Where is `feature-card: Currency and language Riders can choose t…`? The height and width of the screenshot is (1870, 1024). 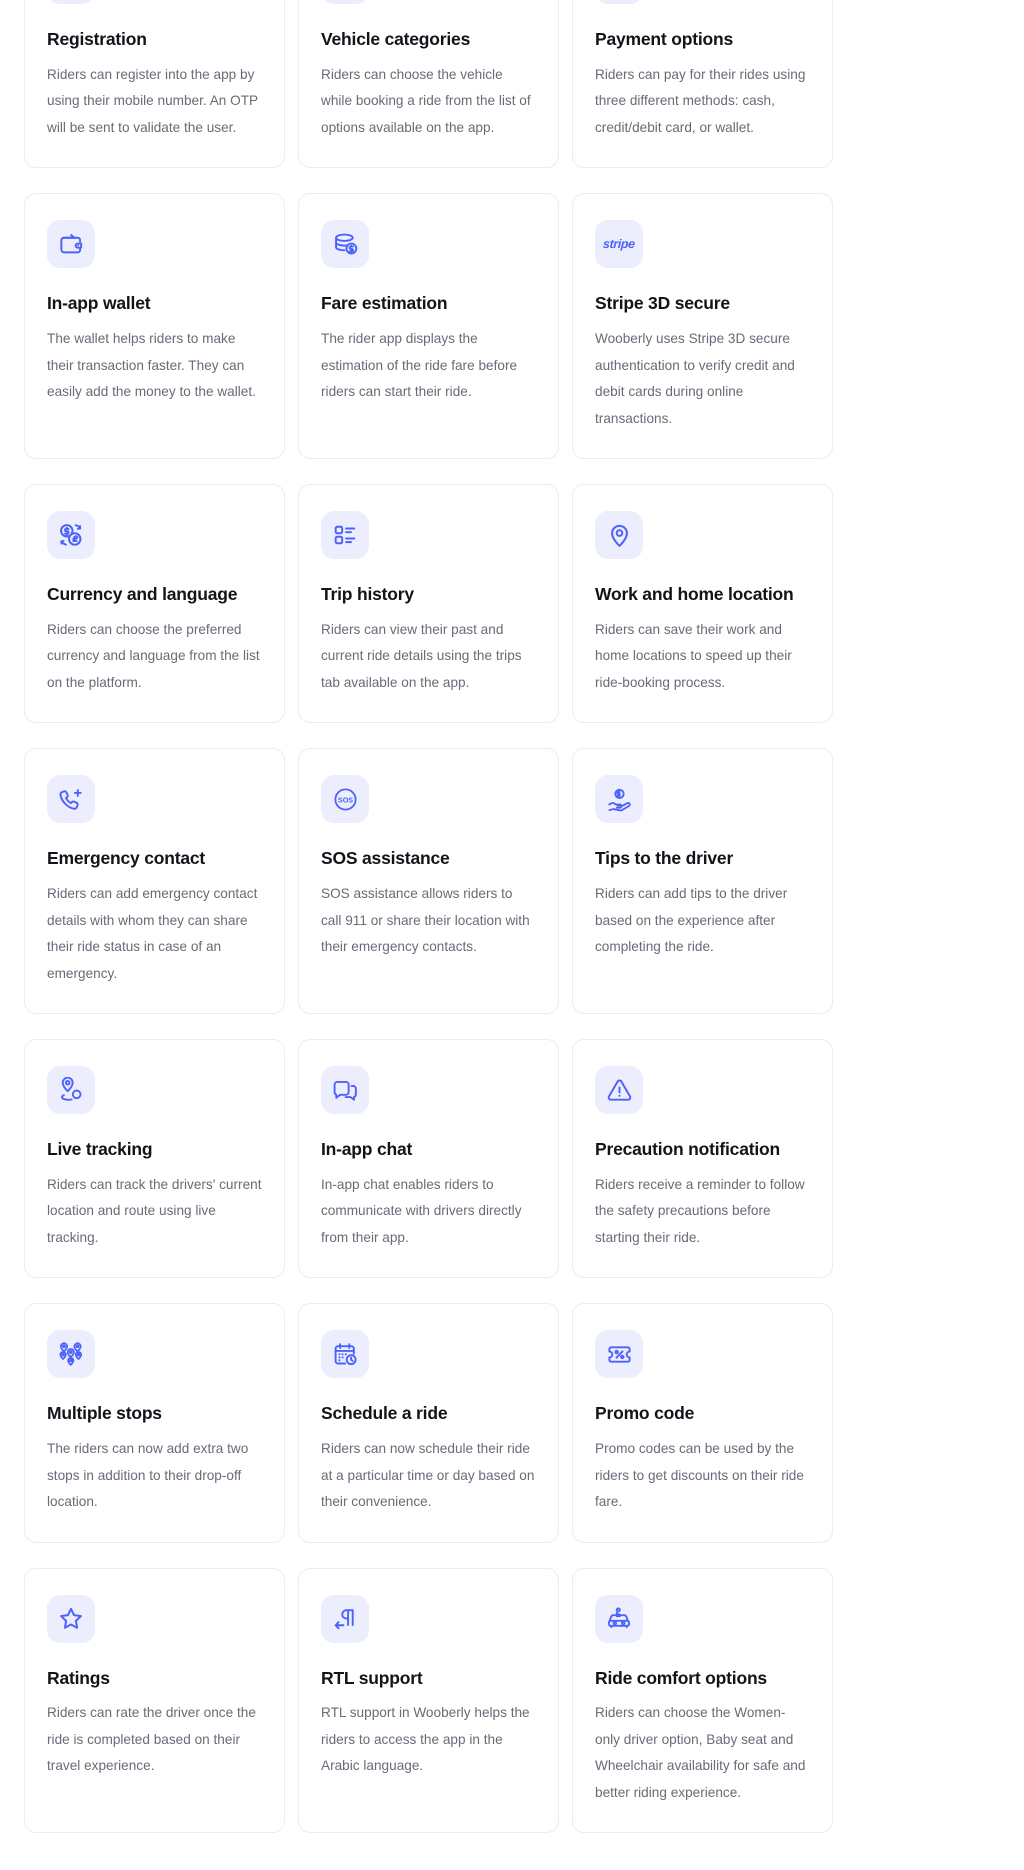
feature-card: Currency and language Riders can choose t… is located at coordinates (154, 604).